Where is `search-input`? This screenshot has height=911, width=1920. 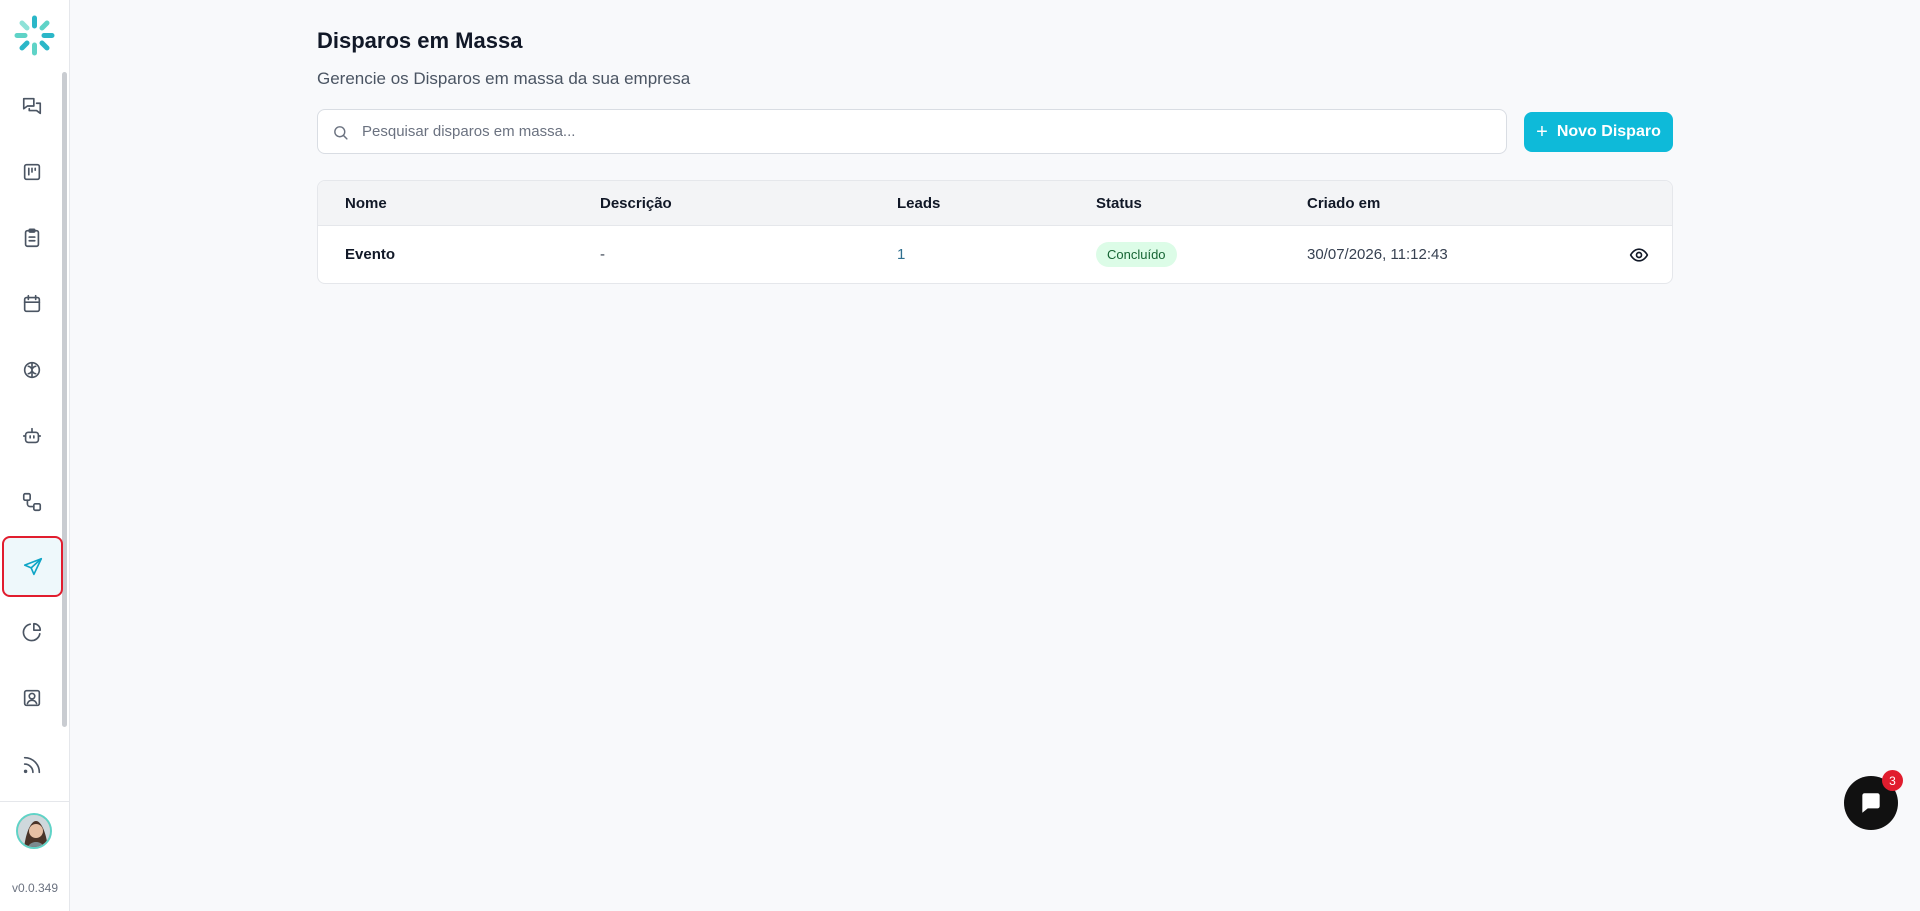 search-input is located at coordinates (927, 131).